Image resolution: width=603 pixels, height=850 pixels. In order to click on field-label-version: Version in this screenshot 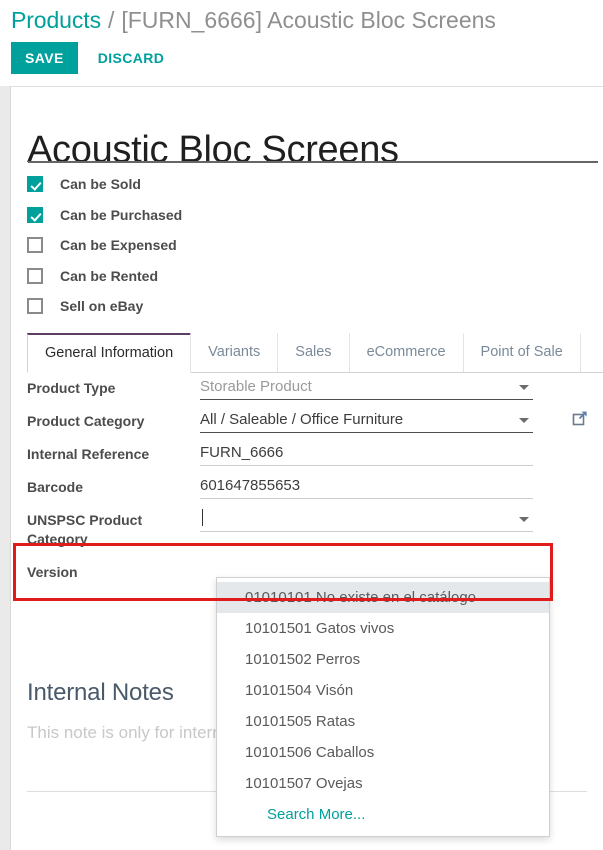, I will do `click(52, 572)`.